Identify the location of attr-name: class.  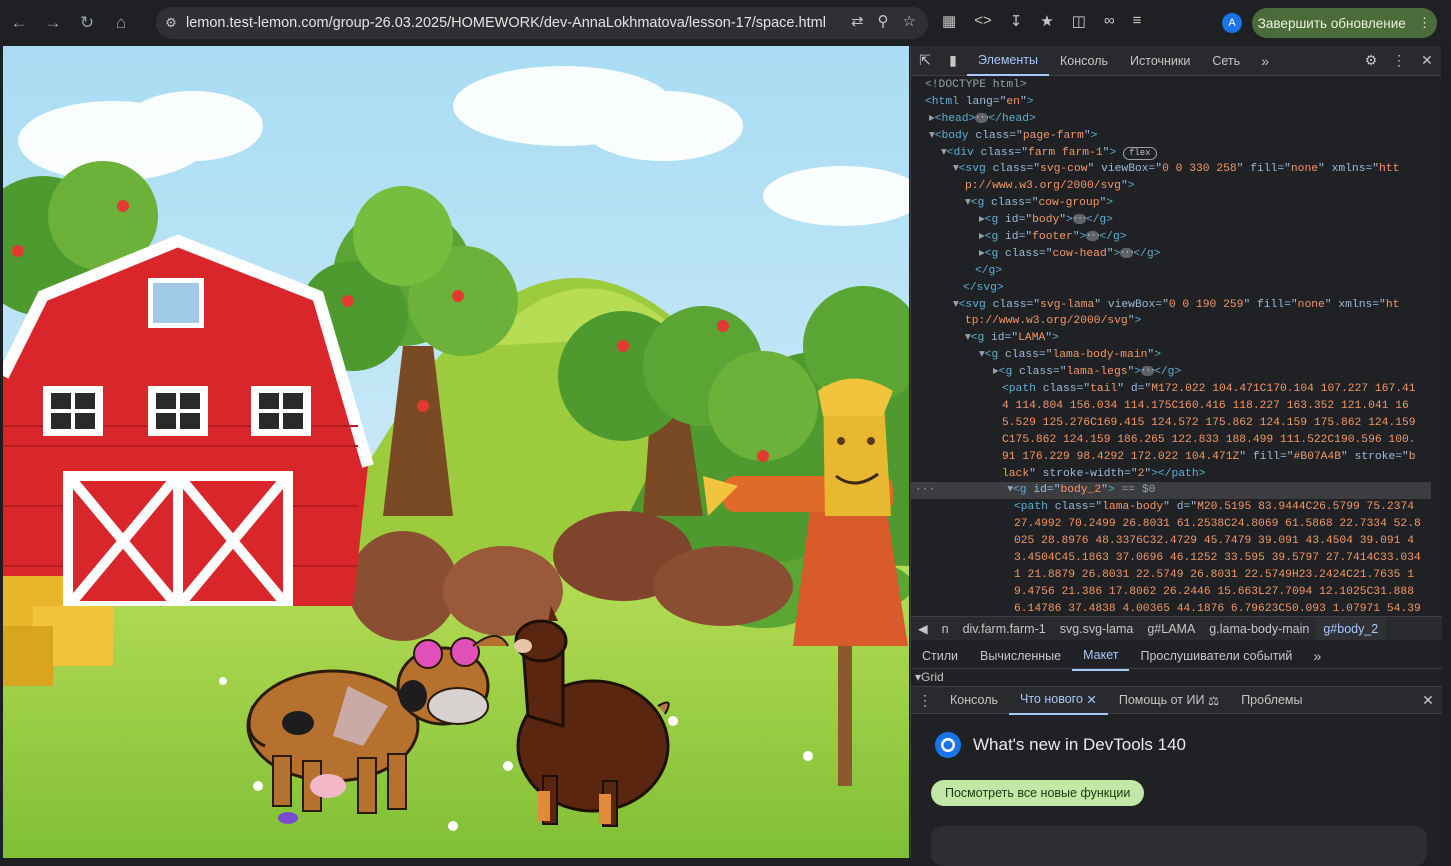
(992, 135).